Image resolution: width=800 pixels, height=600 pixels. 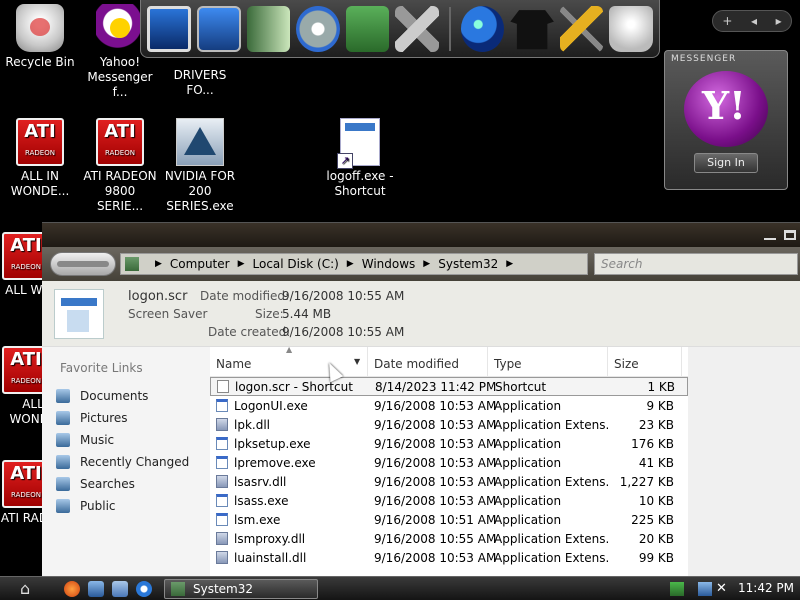 What do you see at coordinates (400, 588) in the screenshot?
I see `taskbar: ⌂ System32 ✕ 11:42 PM` at bounding box center [400, 588].